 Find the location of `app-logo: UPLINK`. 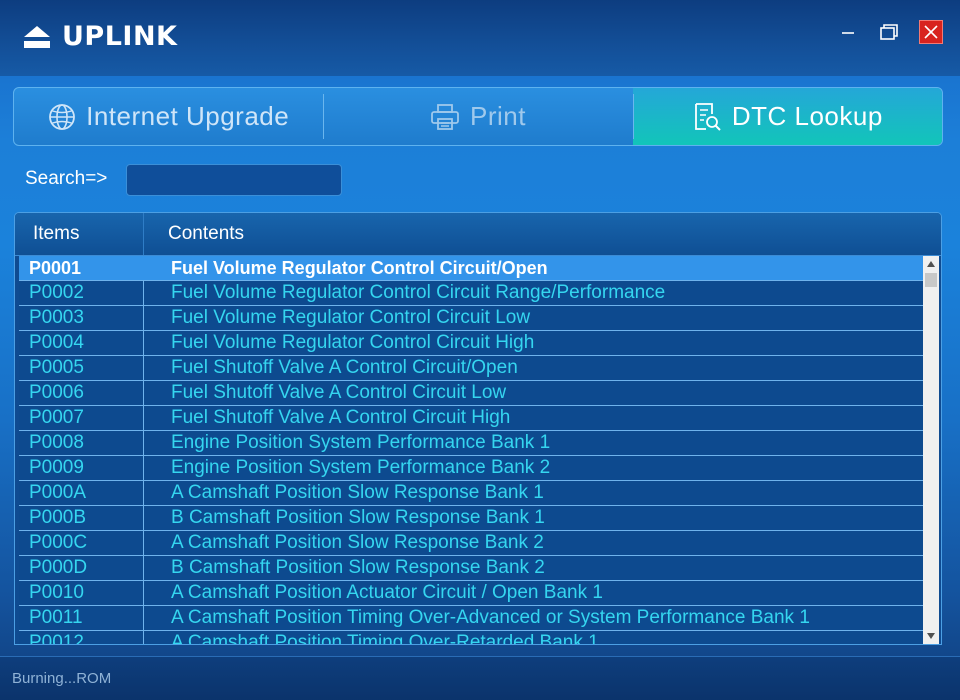

app-logo: UPLINK is located at coordinates (99, 37).